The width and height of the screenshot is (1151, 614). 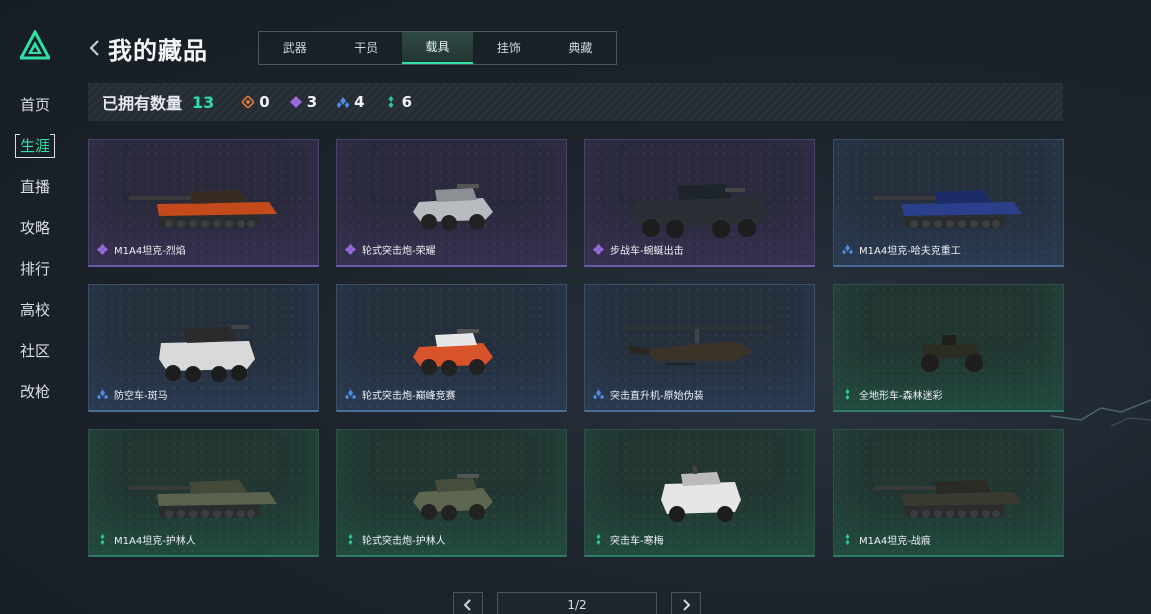 I want to click on sidebar-nav: 首页 生涯 直播 攻略 排行 高校 社区 改枪, so click(x=35, y=254).